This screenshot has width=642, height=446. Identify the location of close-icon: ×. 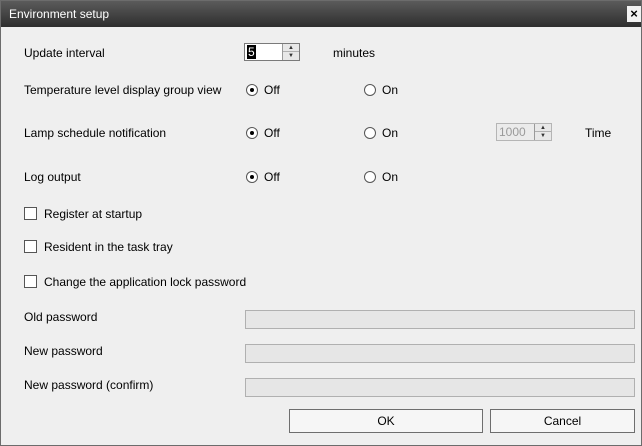
(634, 14).